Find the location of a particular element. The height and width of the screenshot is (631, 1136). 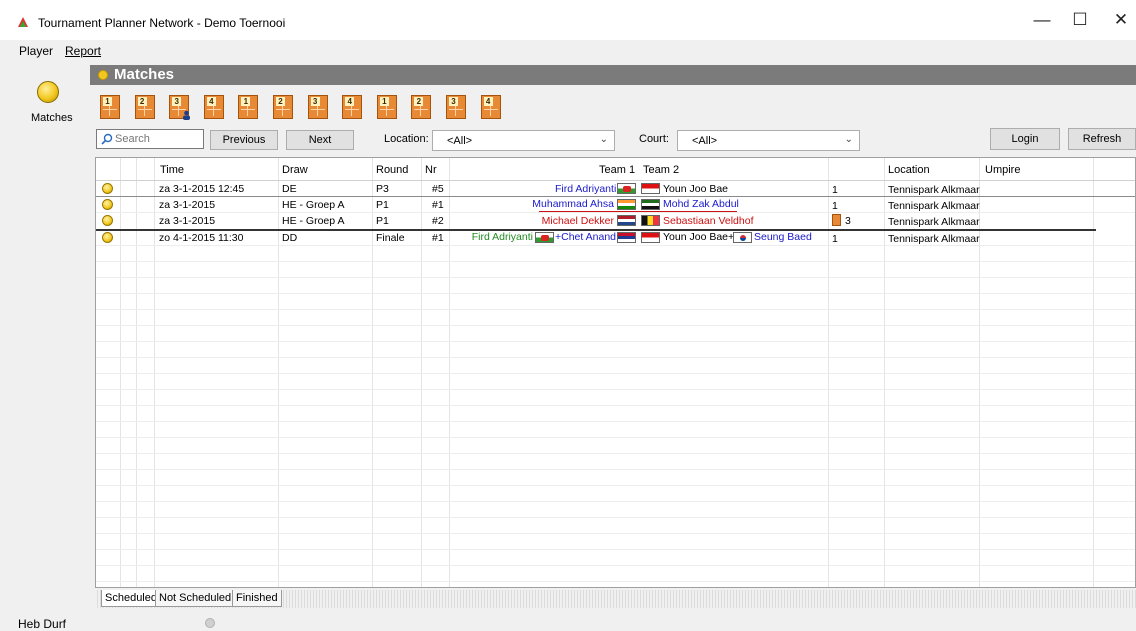

match-round: P3 is located at coordinates (382, 189).